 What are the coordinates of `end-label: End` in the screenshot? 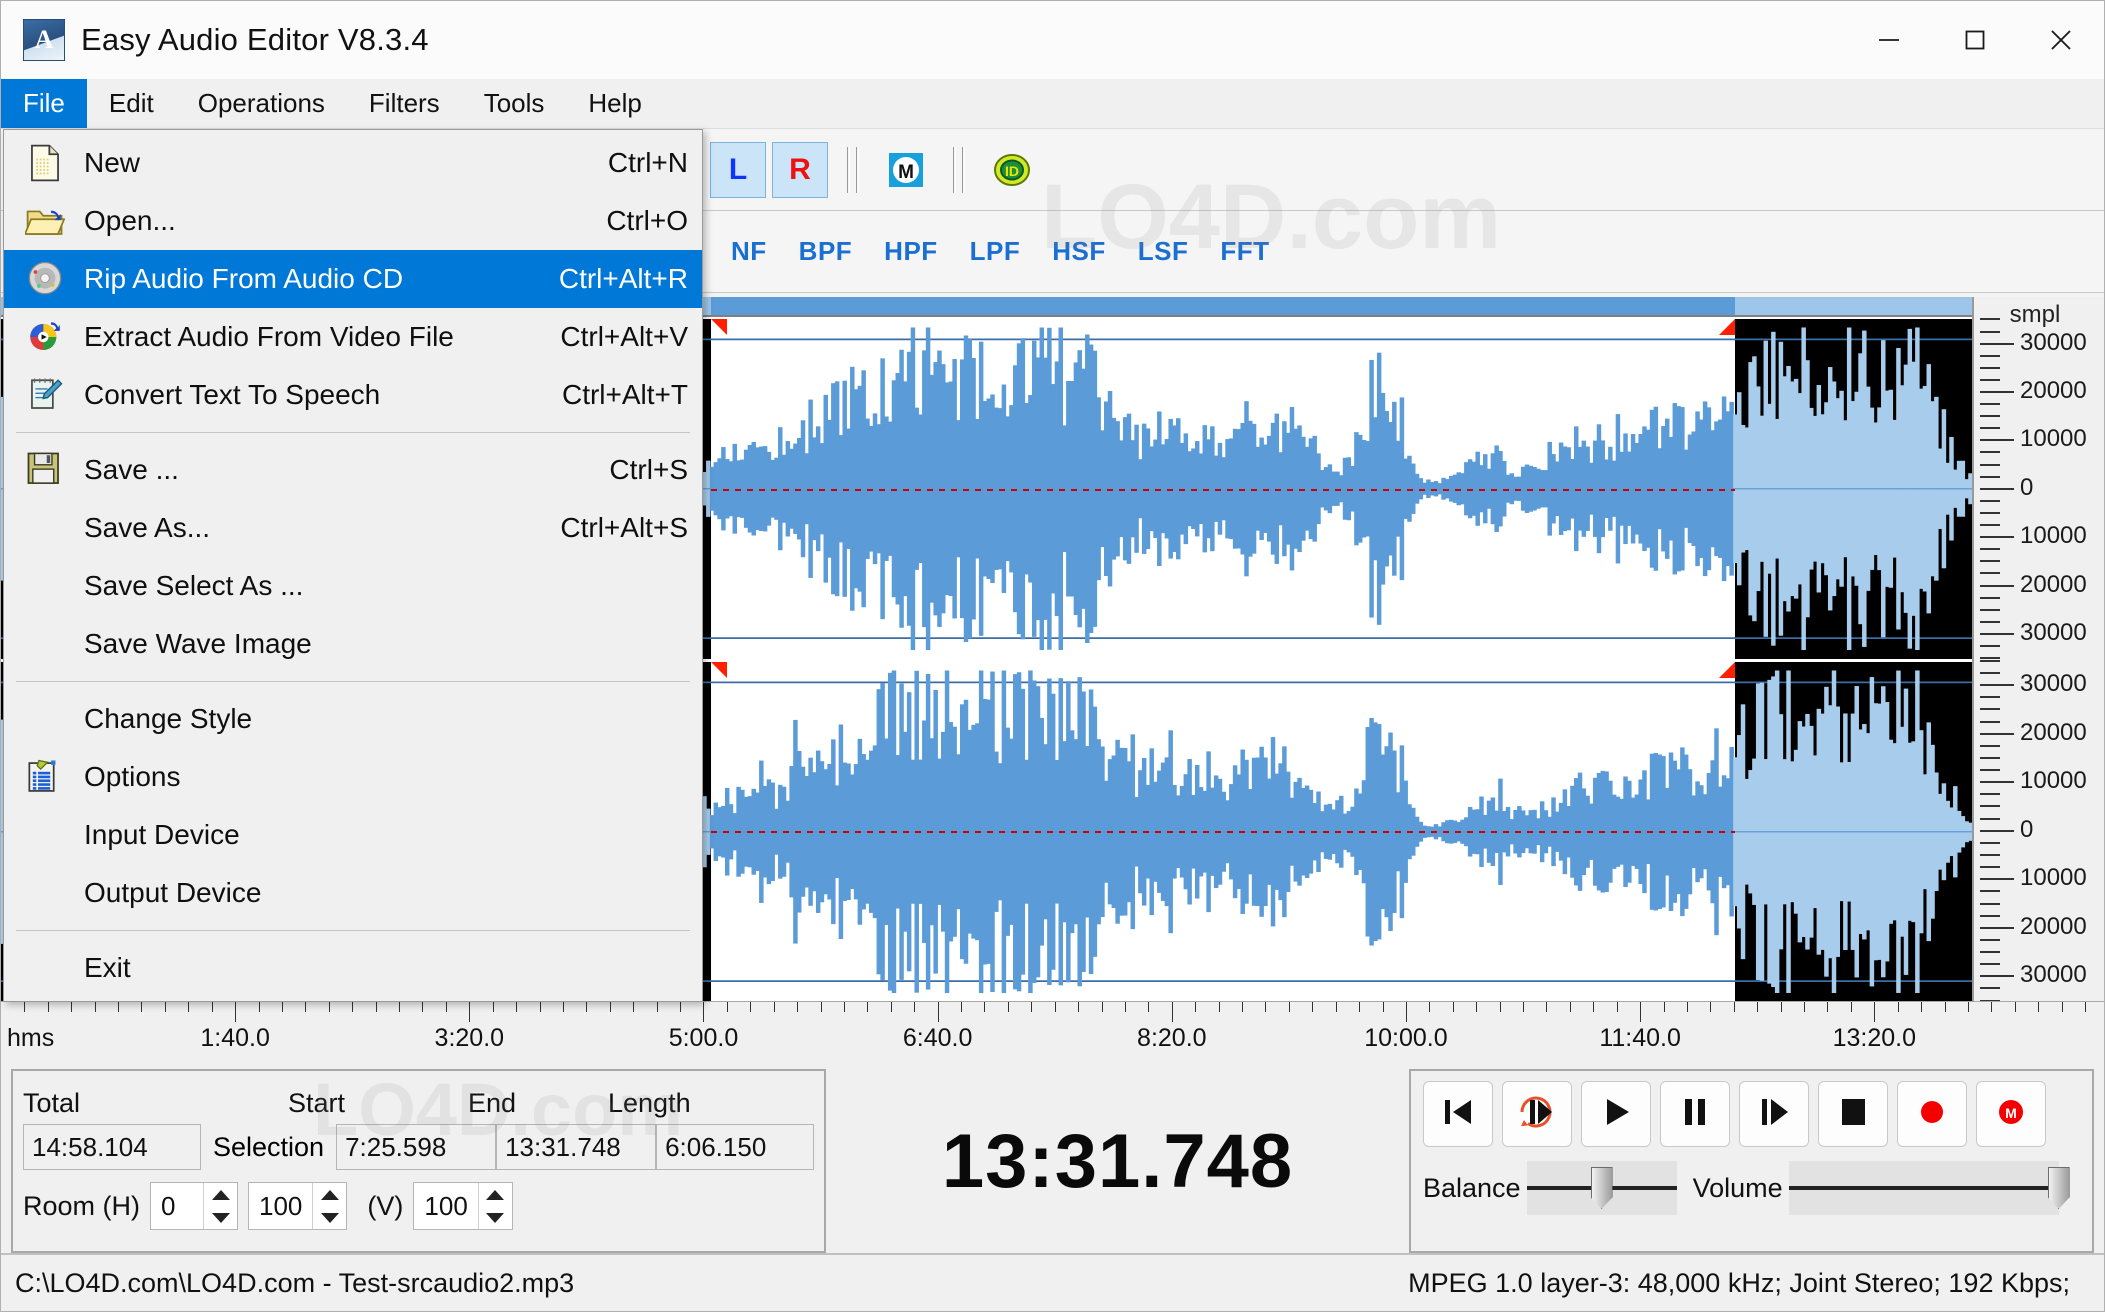 It's located at (492, 1103).